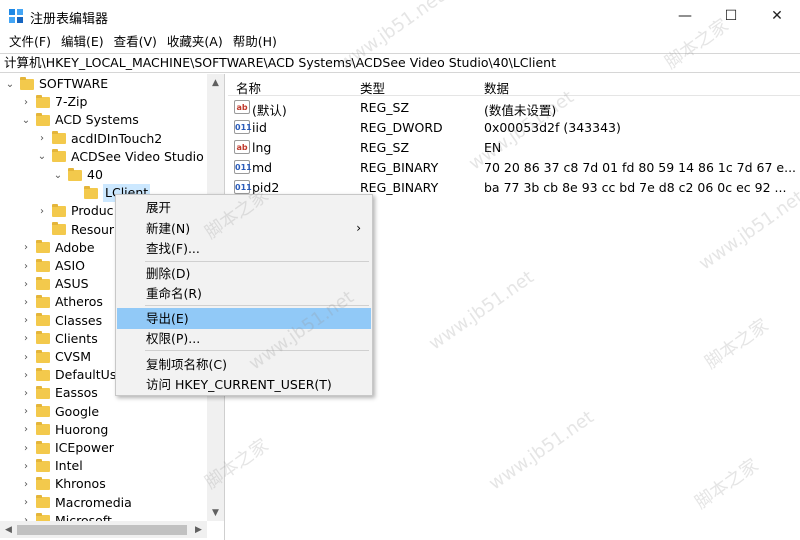 The width and height of the screenshot is (800, 540). What do you see at coordinates (400, 42) in the screenshot?
I see `menu-bar: 文件(F) 编辑(E) 查看(V) 收藏夹(A) 帮助(H)` at bounding box center [400, 42].